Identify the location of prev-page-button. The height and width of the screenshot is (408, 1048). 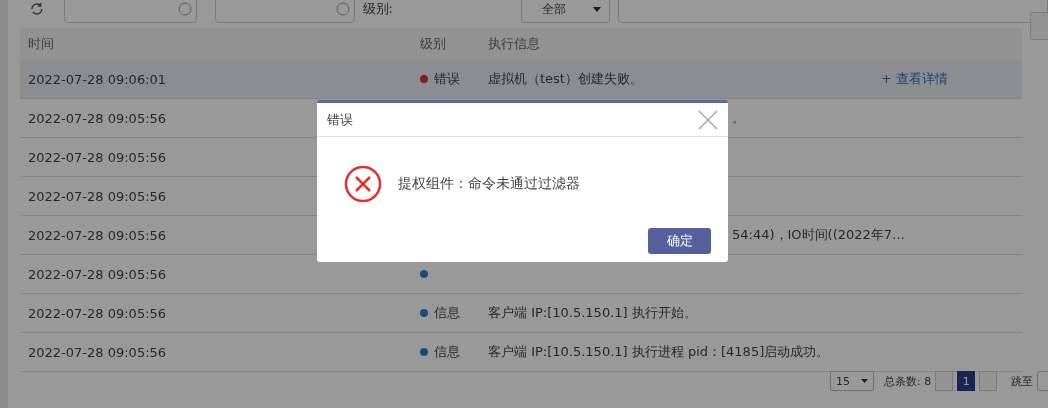
(944, 381).